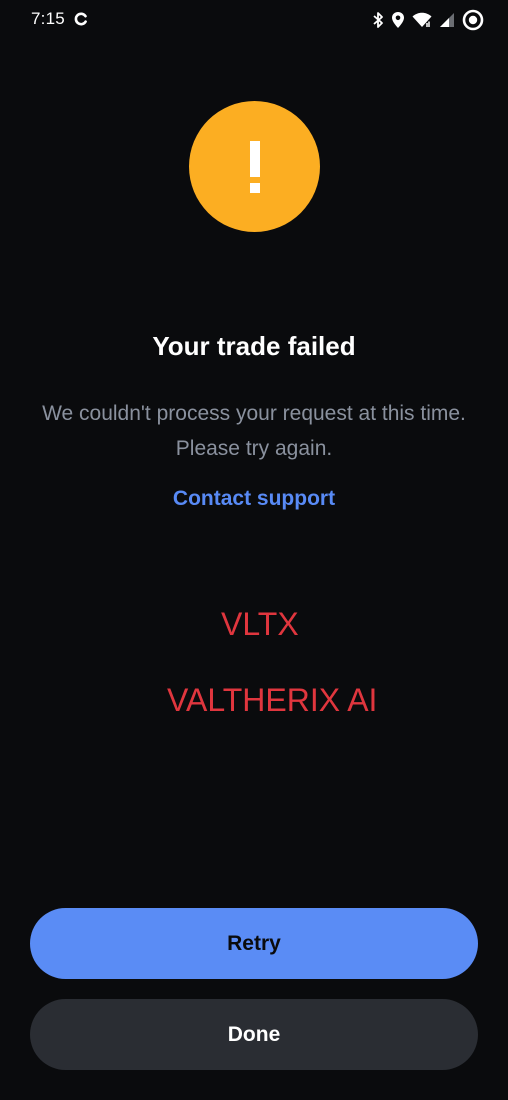 The image size is (508, 1100). Describe the element at coordinates (81, 19) in the screenshot. I see `sync-icon` at that location.